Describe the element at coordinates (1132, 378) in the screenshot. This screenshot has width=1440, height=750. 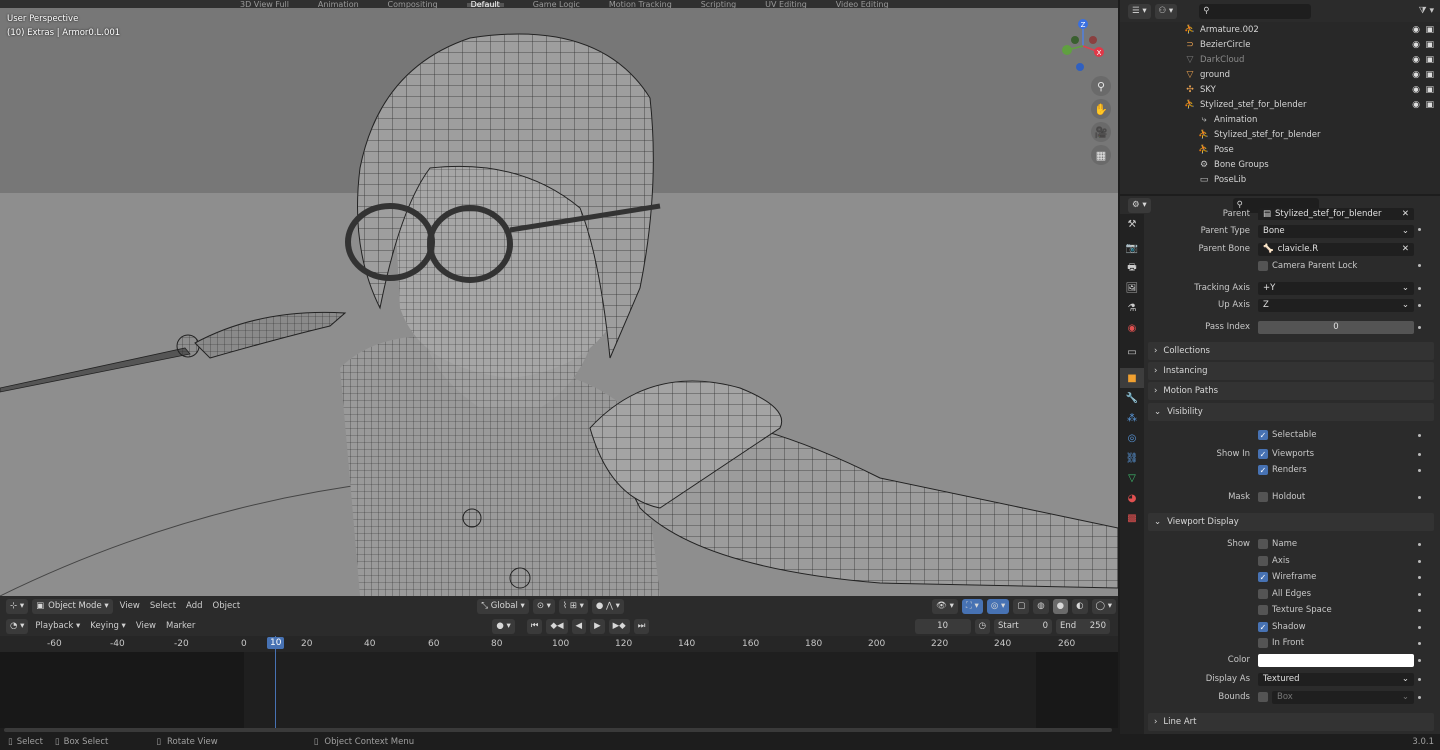
I see `object-tab-icon: ■` at that location.